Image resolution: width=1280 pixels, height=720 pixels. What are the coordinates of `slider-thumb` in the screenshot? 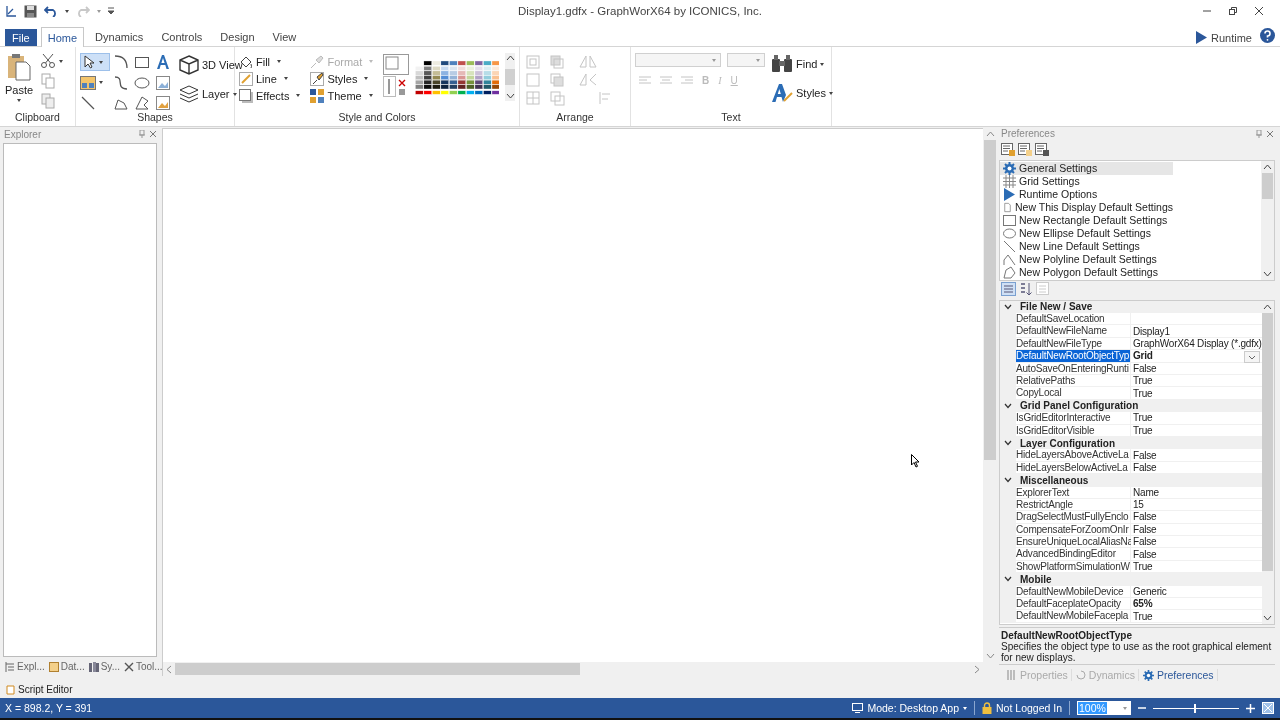 It's located at (1195, 708).